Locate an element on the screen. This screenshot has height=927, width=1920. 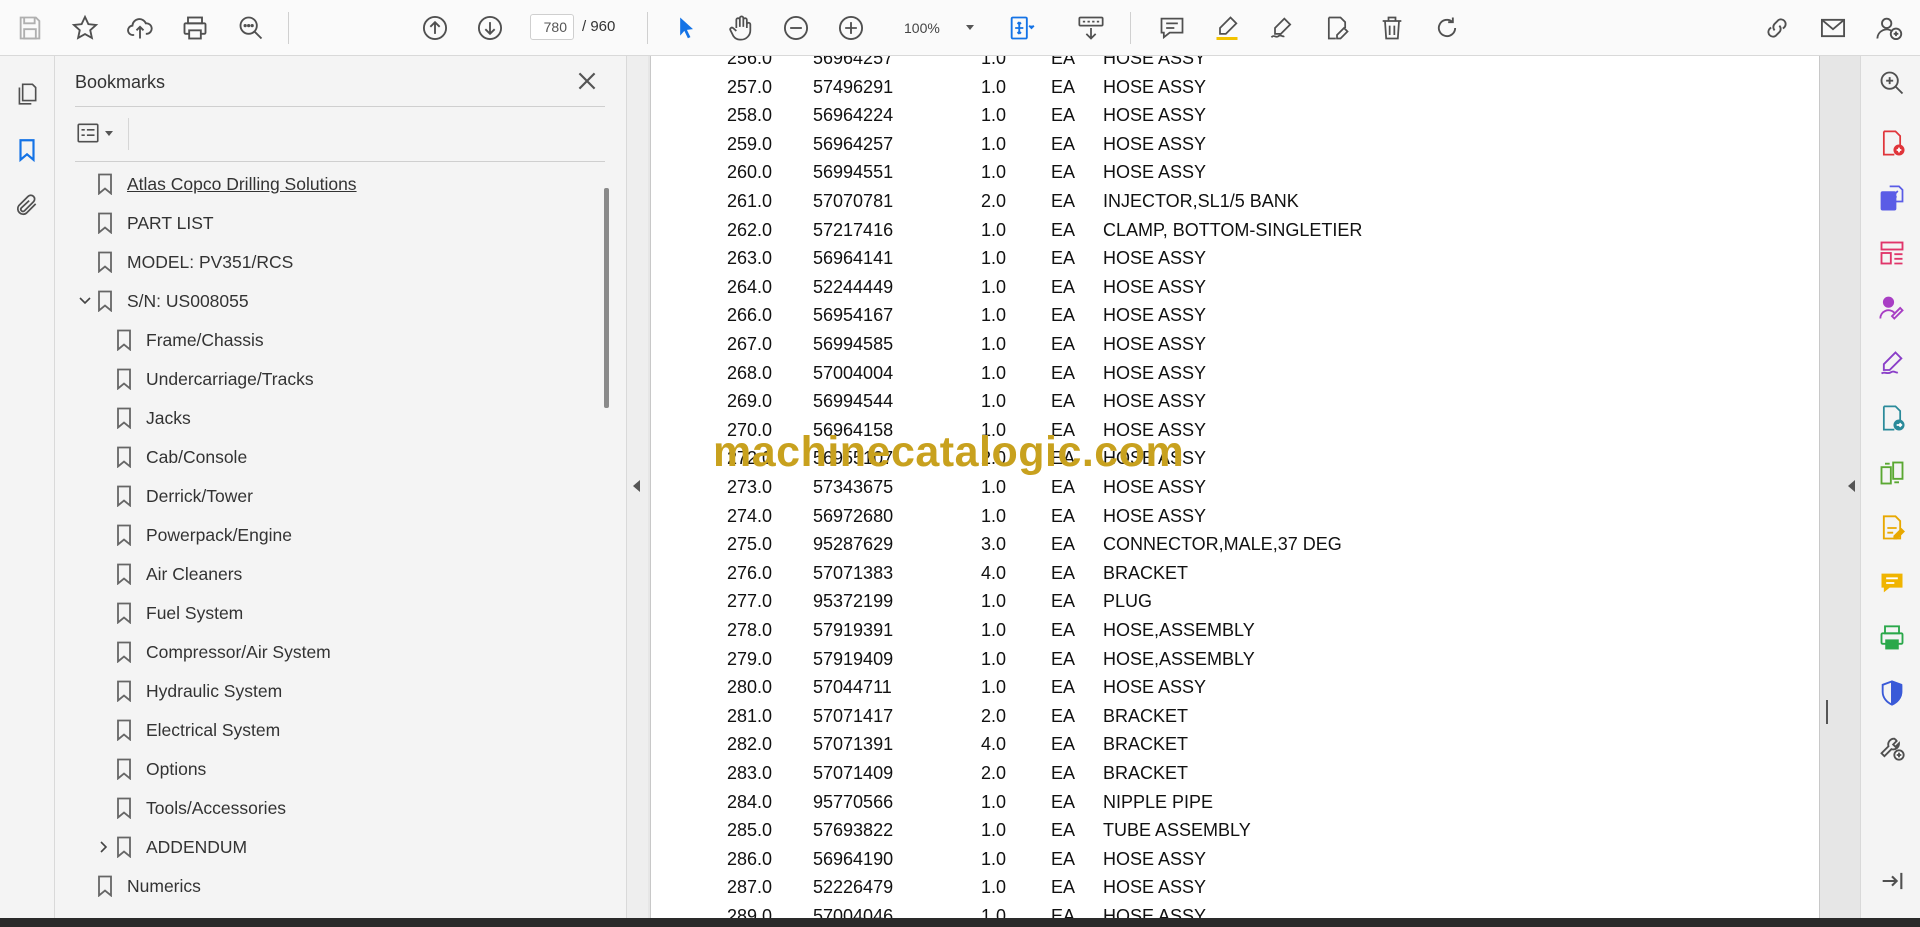
part-number: 57071383 is located at coordinates (853, 572).